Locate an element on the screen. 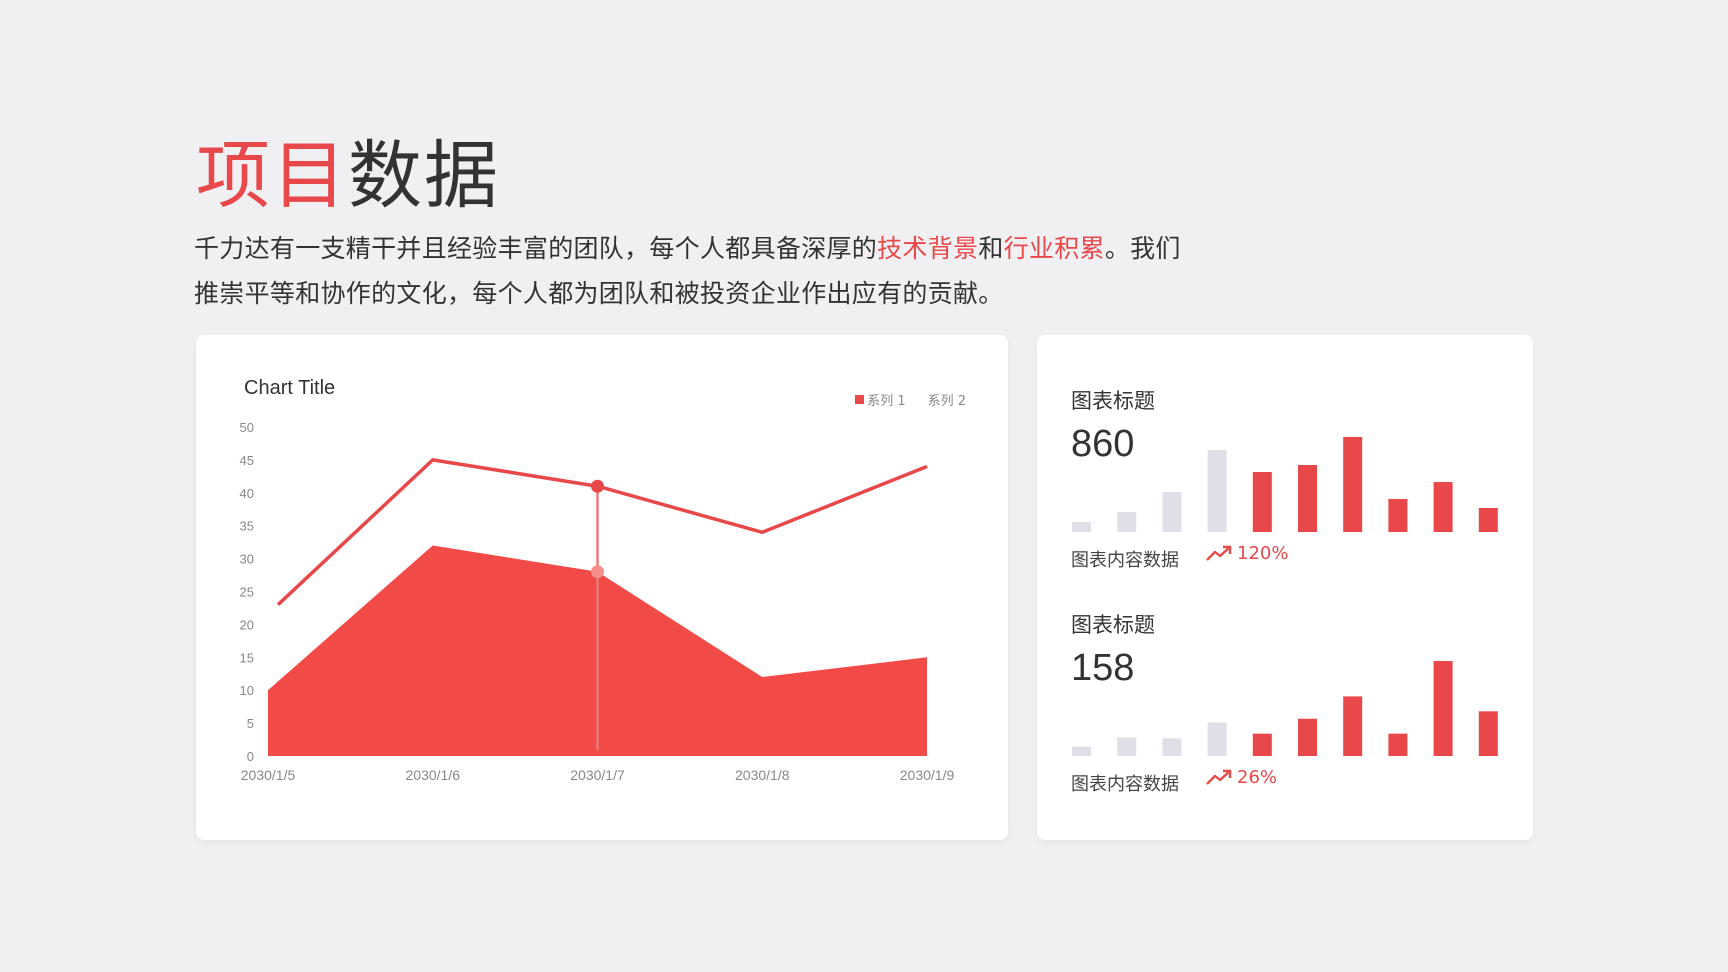 The image size is (1728, 972). legend-item-series-2: 系列 2 is located at coordinates (947, 399).